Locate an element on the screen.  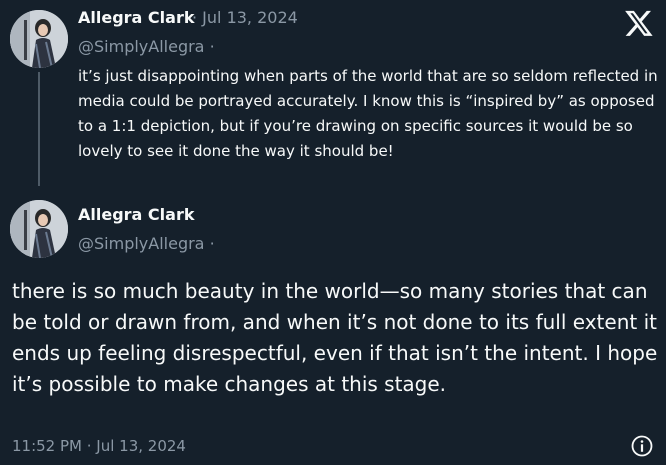
x-logo-icon is located at coordinates (639, 23).